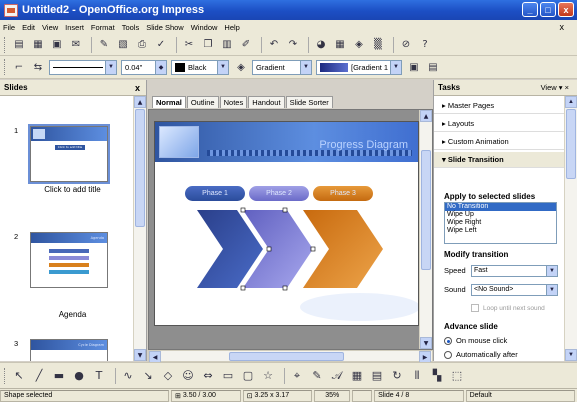 This screenshot has height=402, width=577. Describe the element at coordinates (282, 67) in the screenshot. I see `area-style-dropdown: Gradient ▼` at that location.